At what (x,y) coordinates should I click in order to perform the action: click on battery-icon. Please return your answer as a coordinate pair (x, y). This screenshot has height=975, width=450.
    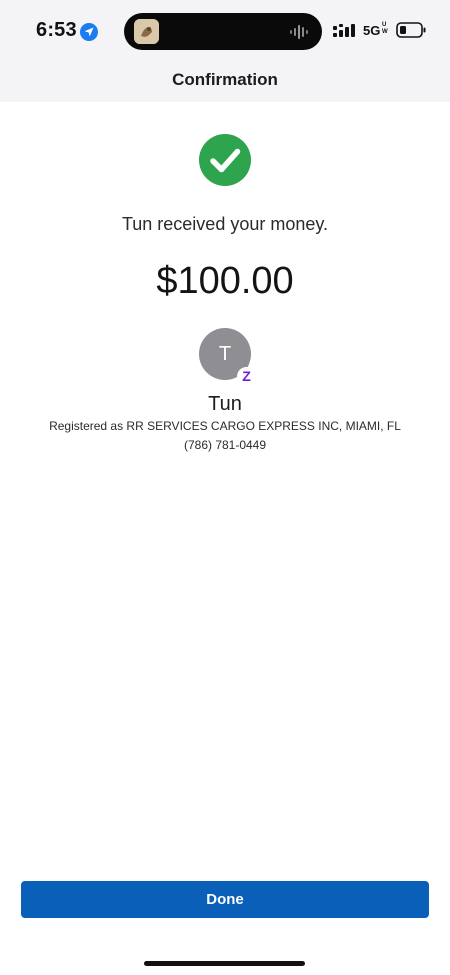
    Looking at the image, I should click on (411, 30).